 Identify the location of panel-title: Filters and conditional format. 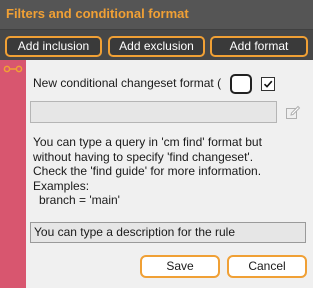
(97, 13).